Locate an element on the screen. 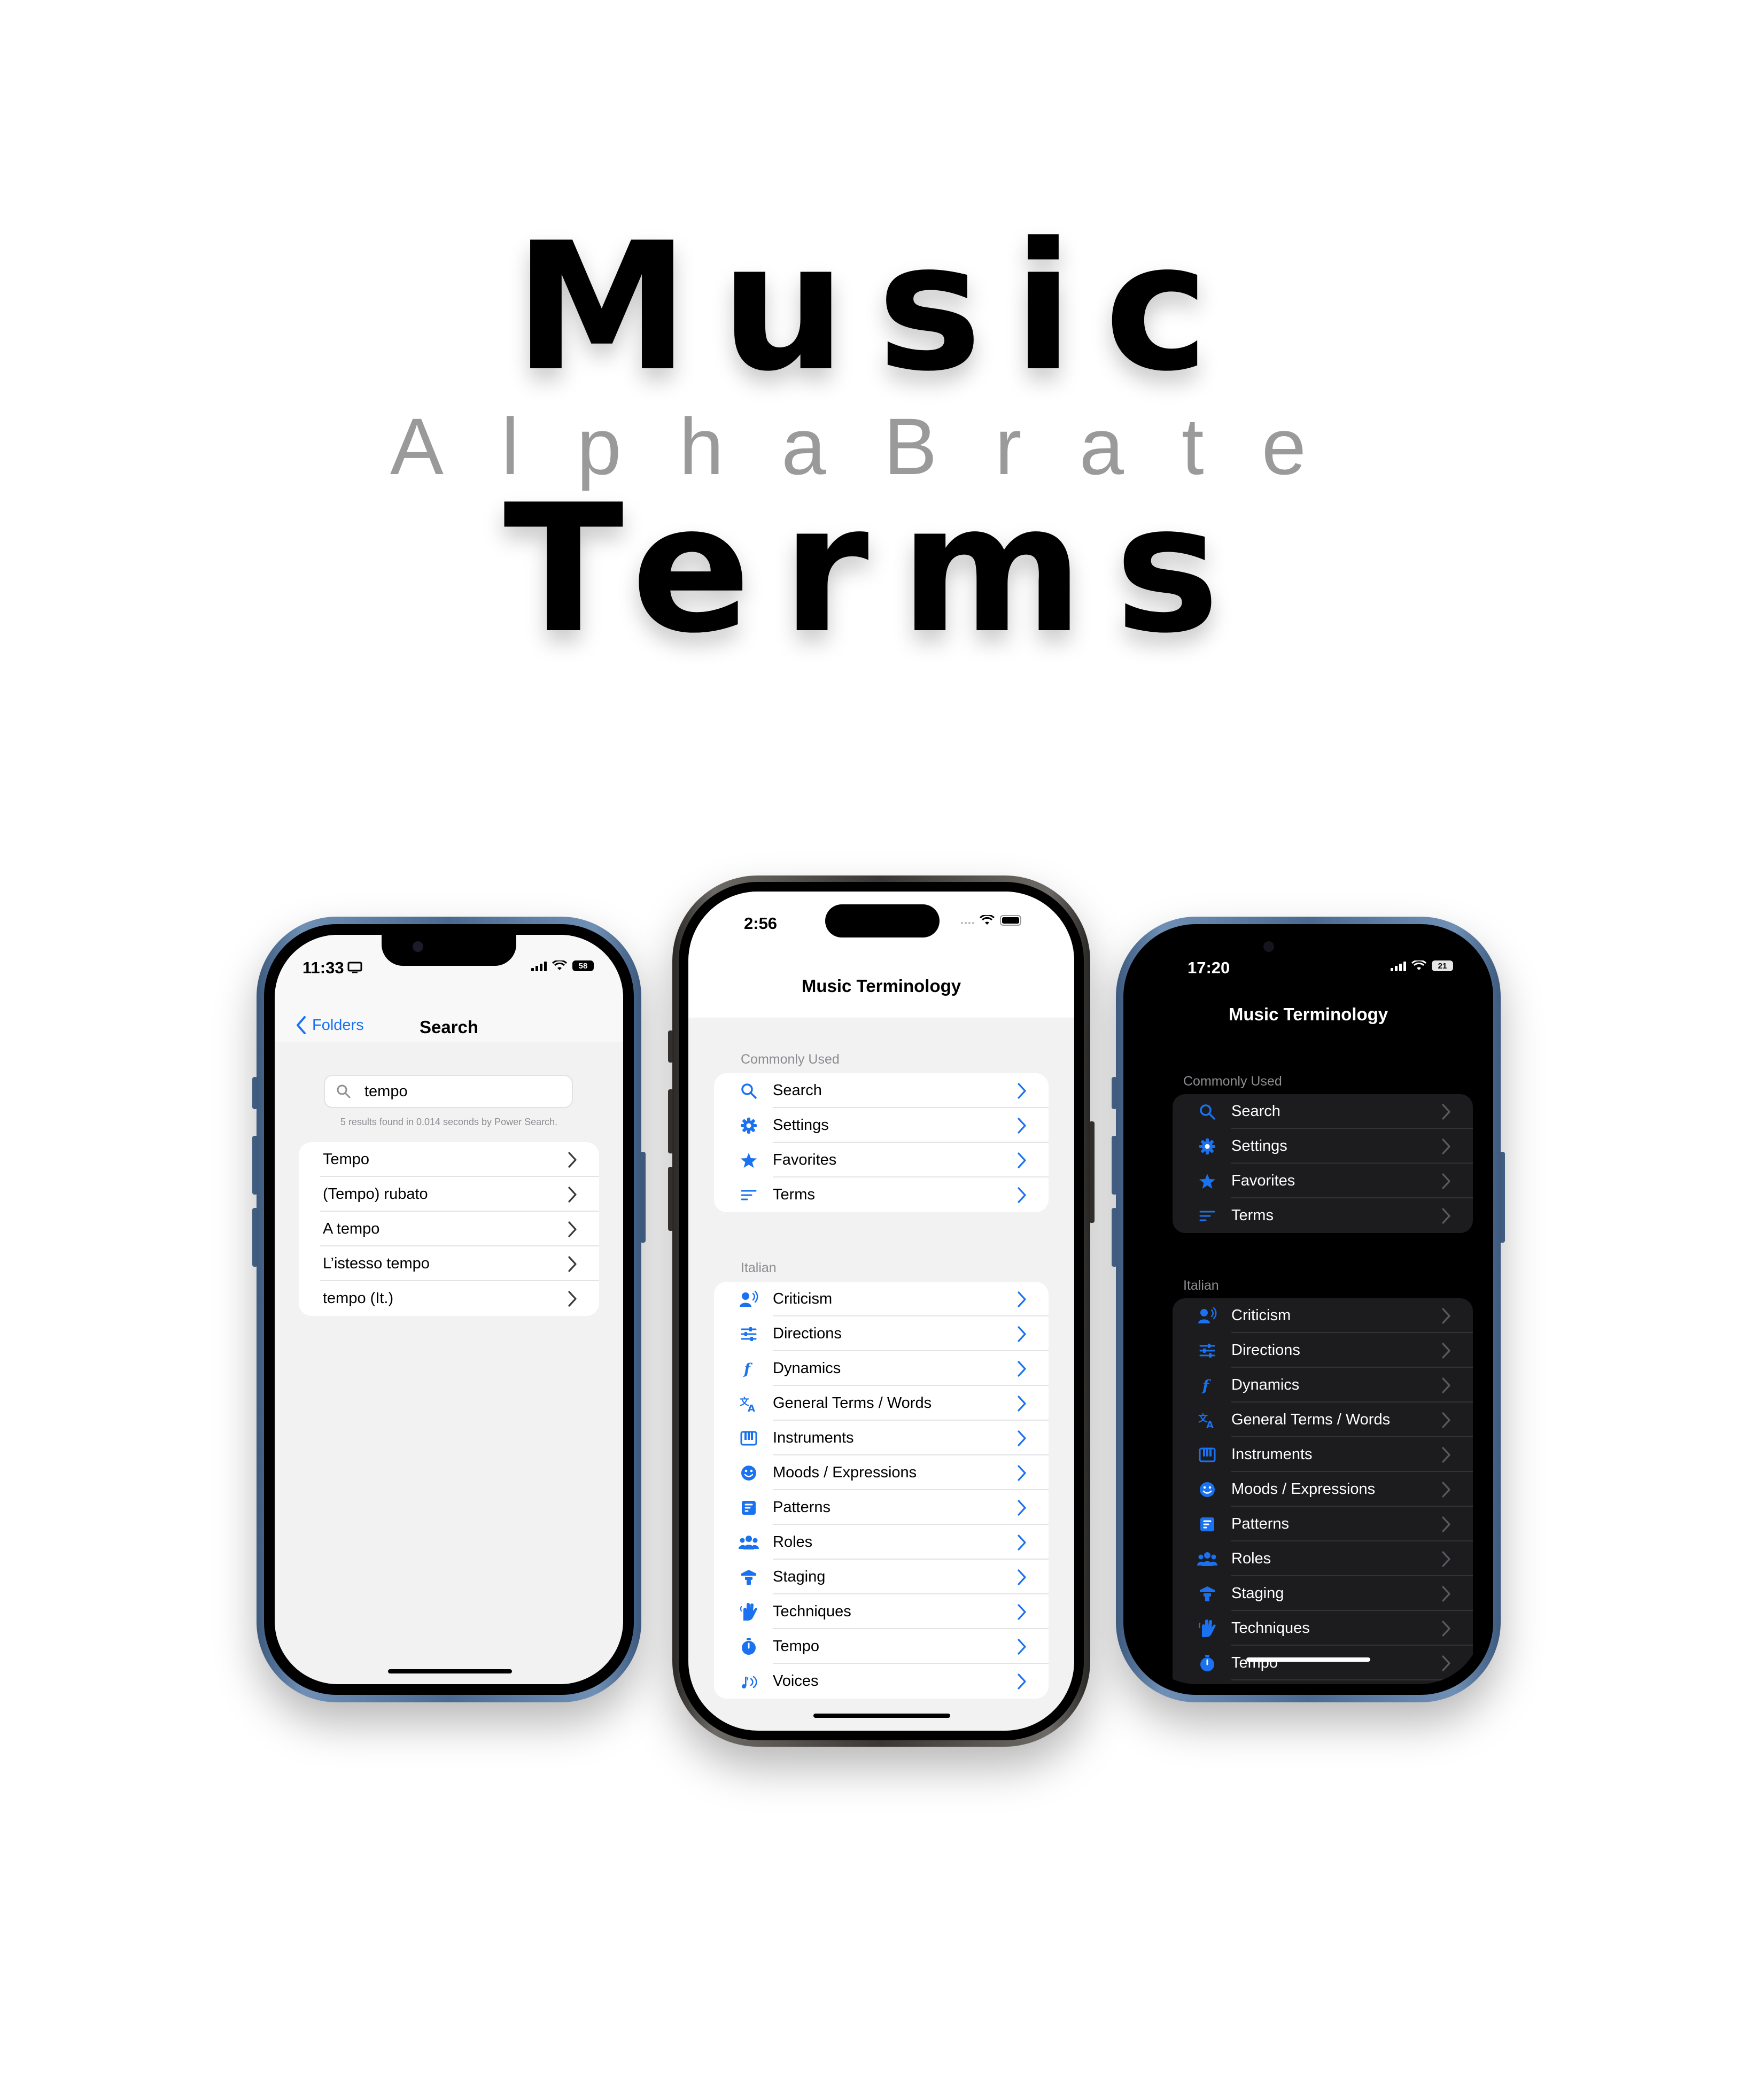  list-item-label: Moods / Expressions is located at coordinates (845, 1472).